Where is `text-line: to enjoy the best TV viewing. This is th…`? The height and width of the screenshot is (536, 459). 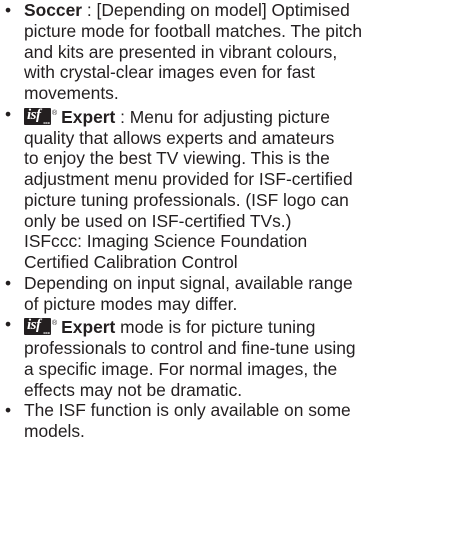 text-line: to enjoy the best TV viewing. This is th… is located at coordinates (177, 158).